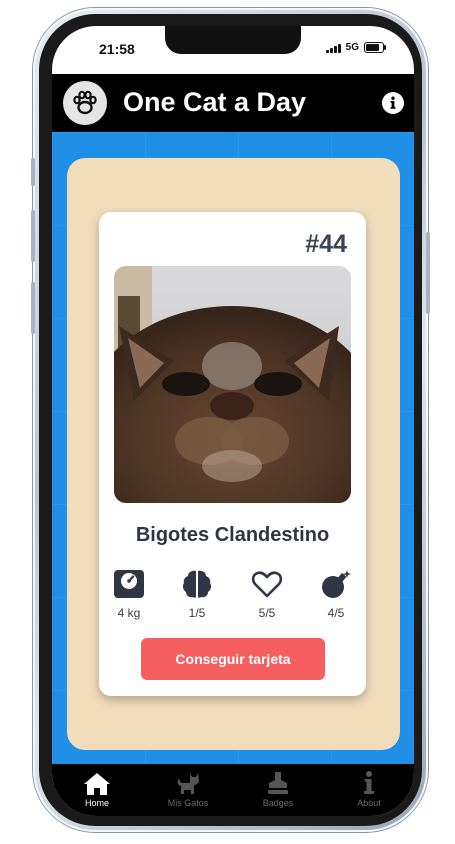  I want to click on status-time: 21:58, so click(117, 49).